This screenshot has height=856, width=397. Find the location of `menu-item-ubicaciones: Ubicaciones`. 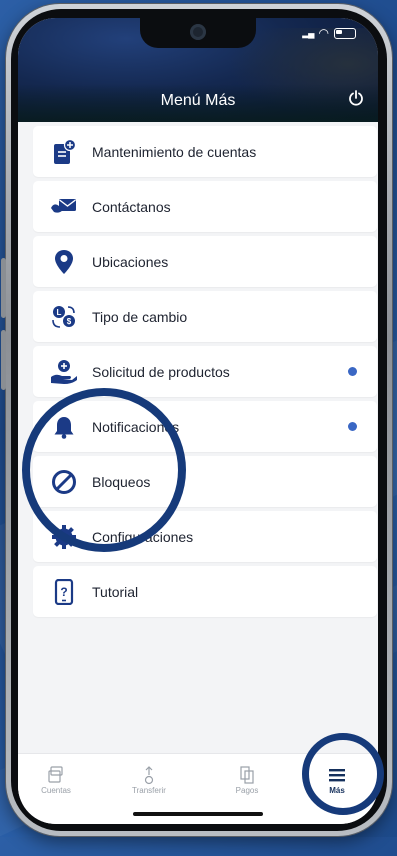

menu-item-ubicaciones: Ubicaciones is located at coordinates (205, 261).